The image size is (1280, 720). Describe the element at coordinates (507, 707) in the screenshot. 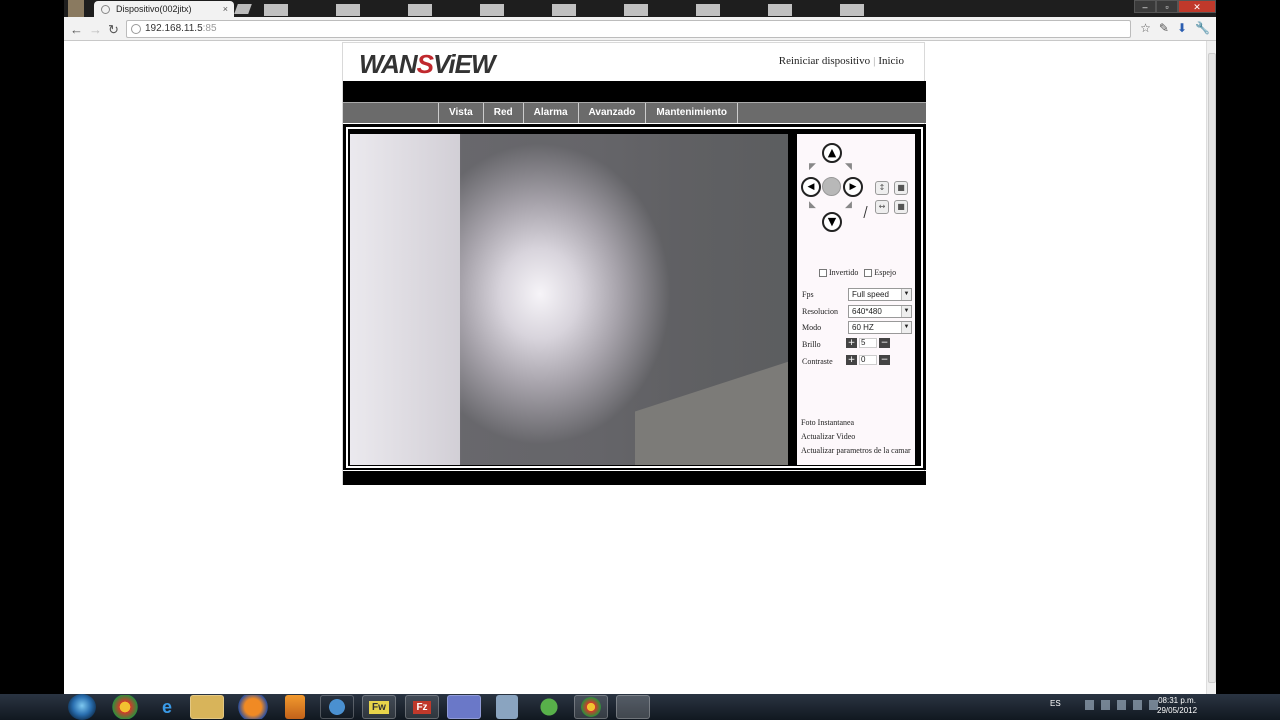

I see `taskbar-calc-icon` at that location.